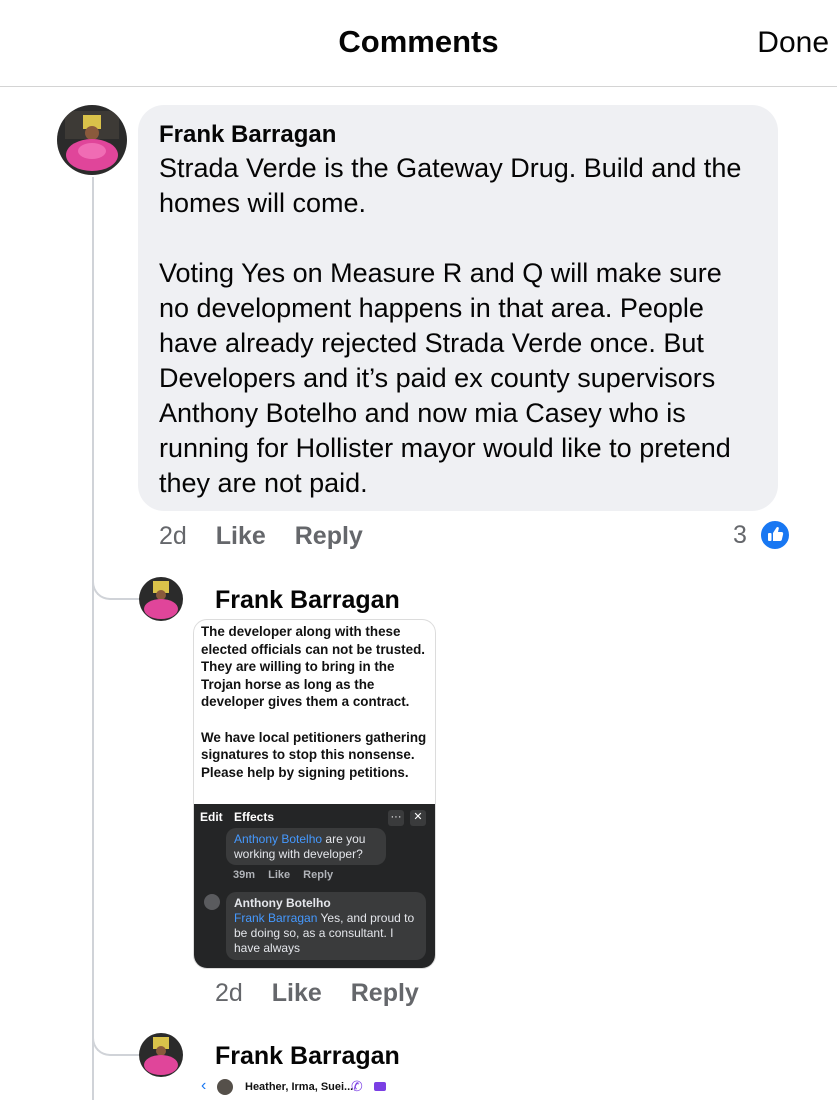 The width and height of the screenshot is (837, 1100). I want to click on phone-icon: ✆, so click(357, 1086).